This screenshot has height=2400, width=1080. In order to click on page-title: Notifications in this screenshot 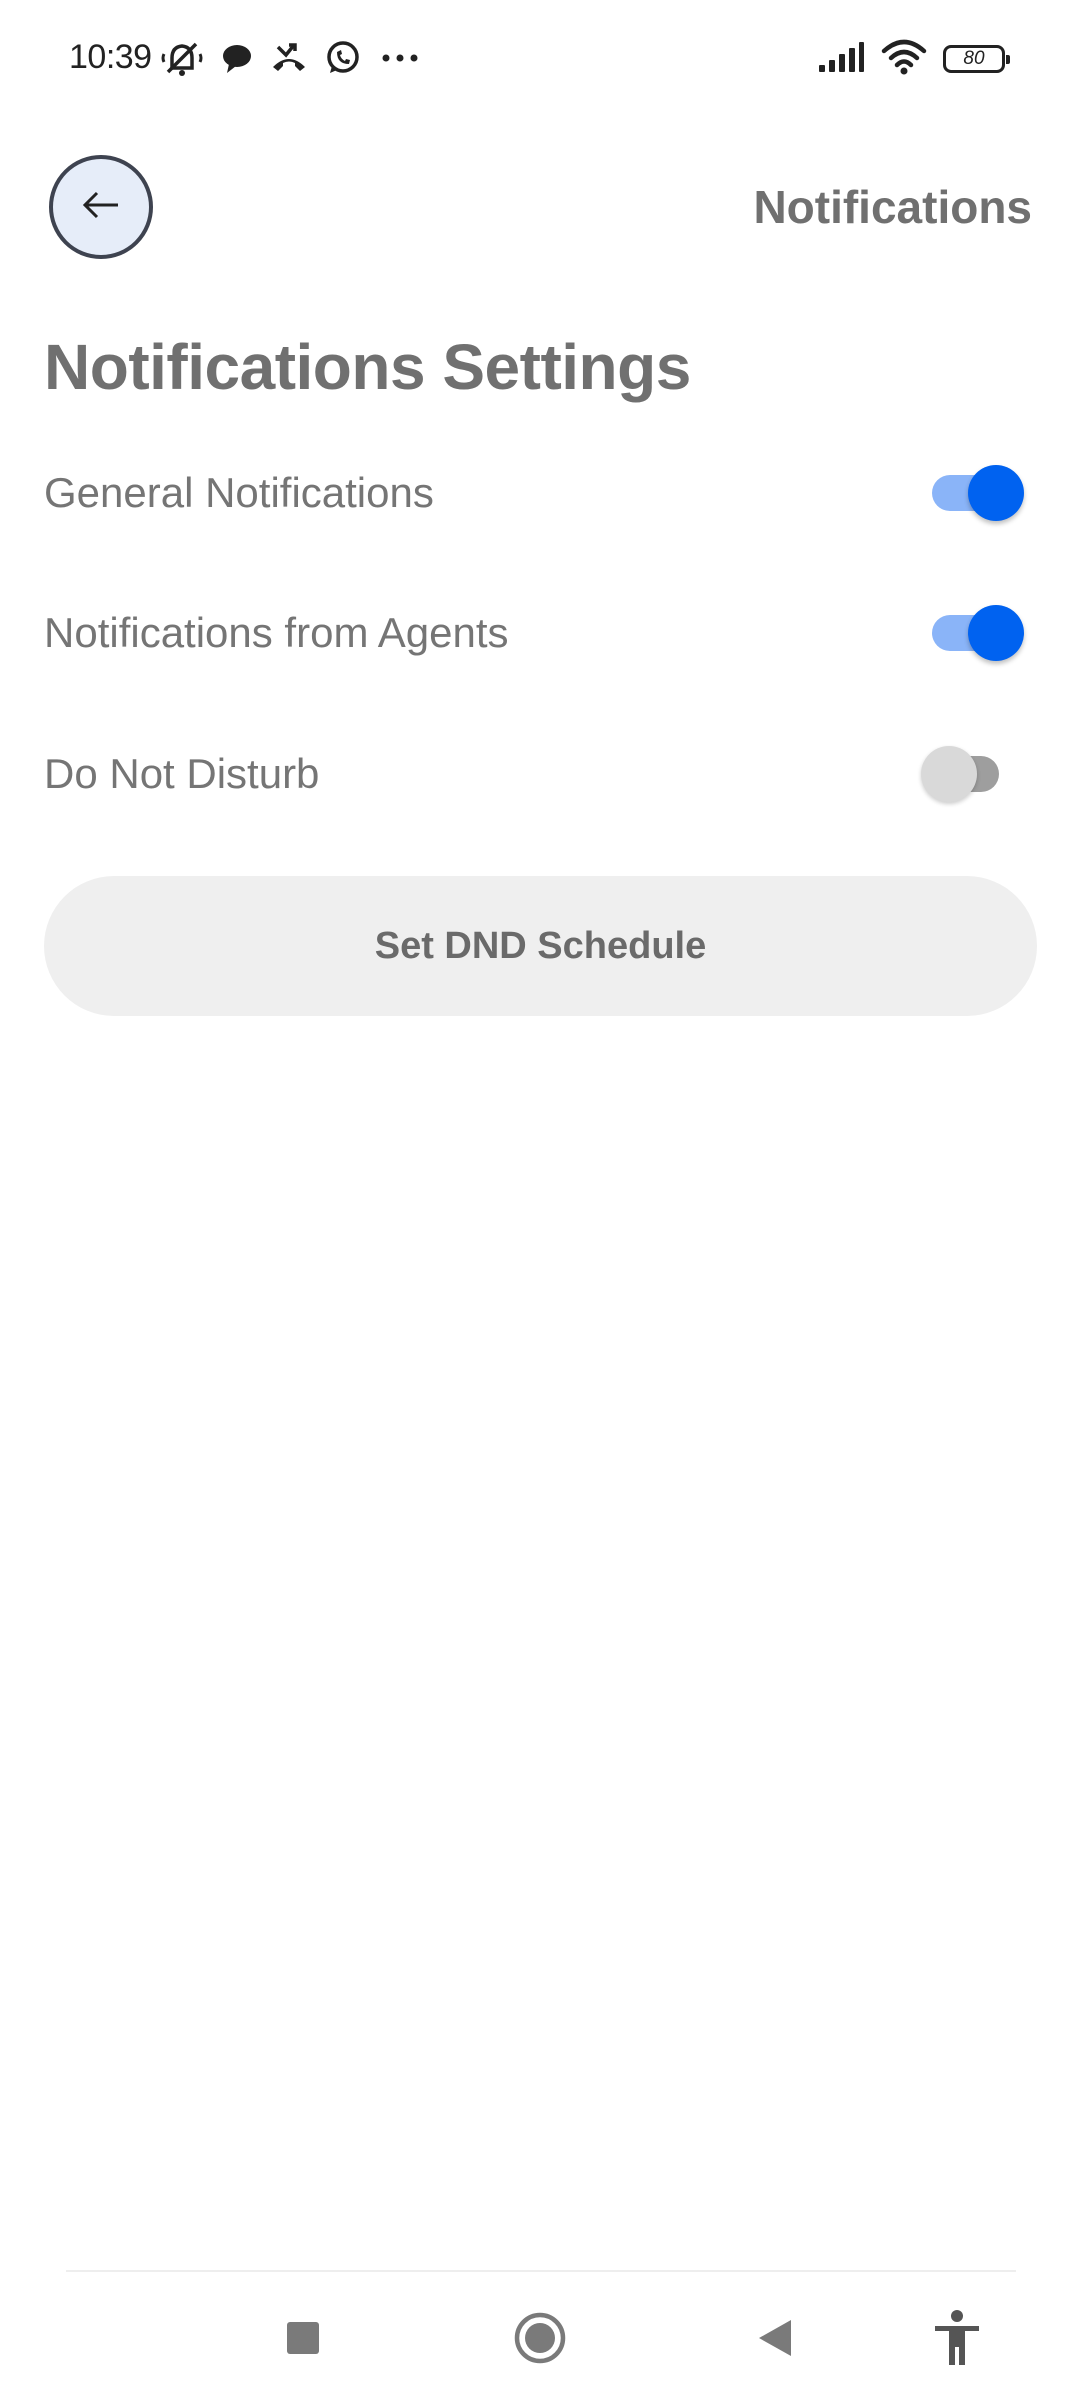, I will do `click(892, 207)`.